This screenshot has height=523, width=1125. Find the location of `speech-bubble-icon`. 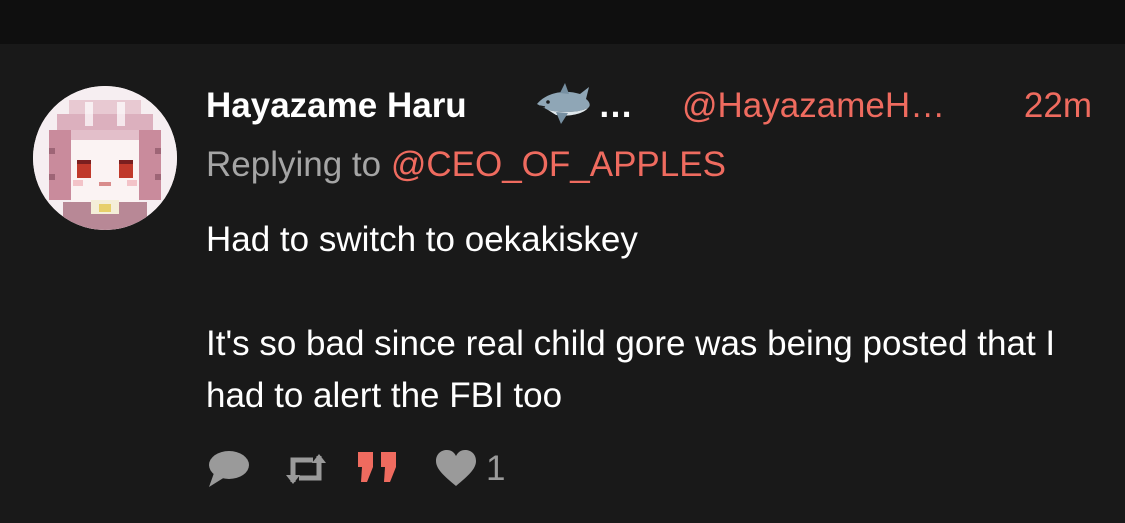

speech-bubble-icon is located at coordinates (229, 469).